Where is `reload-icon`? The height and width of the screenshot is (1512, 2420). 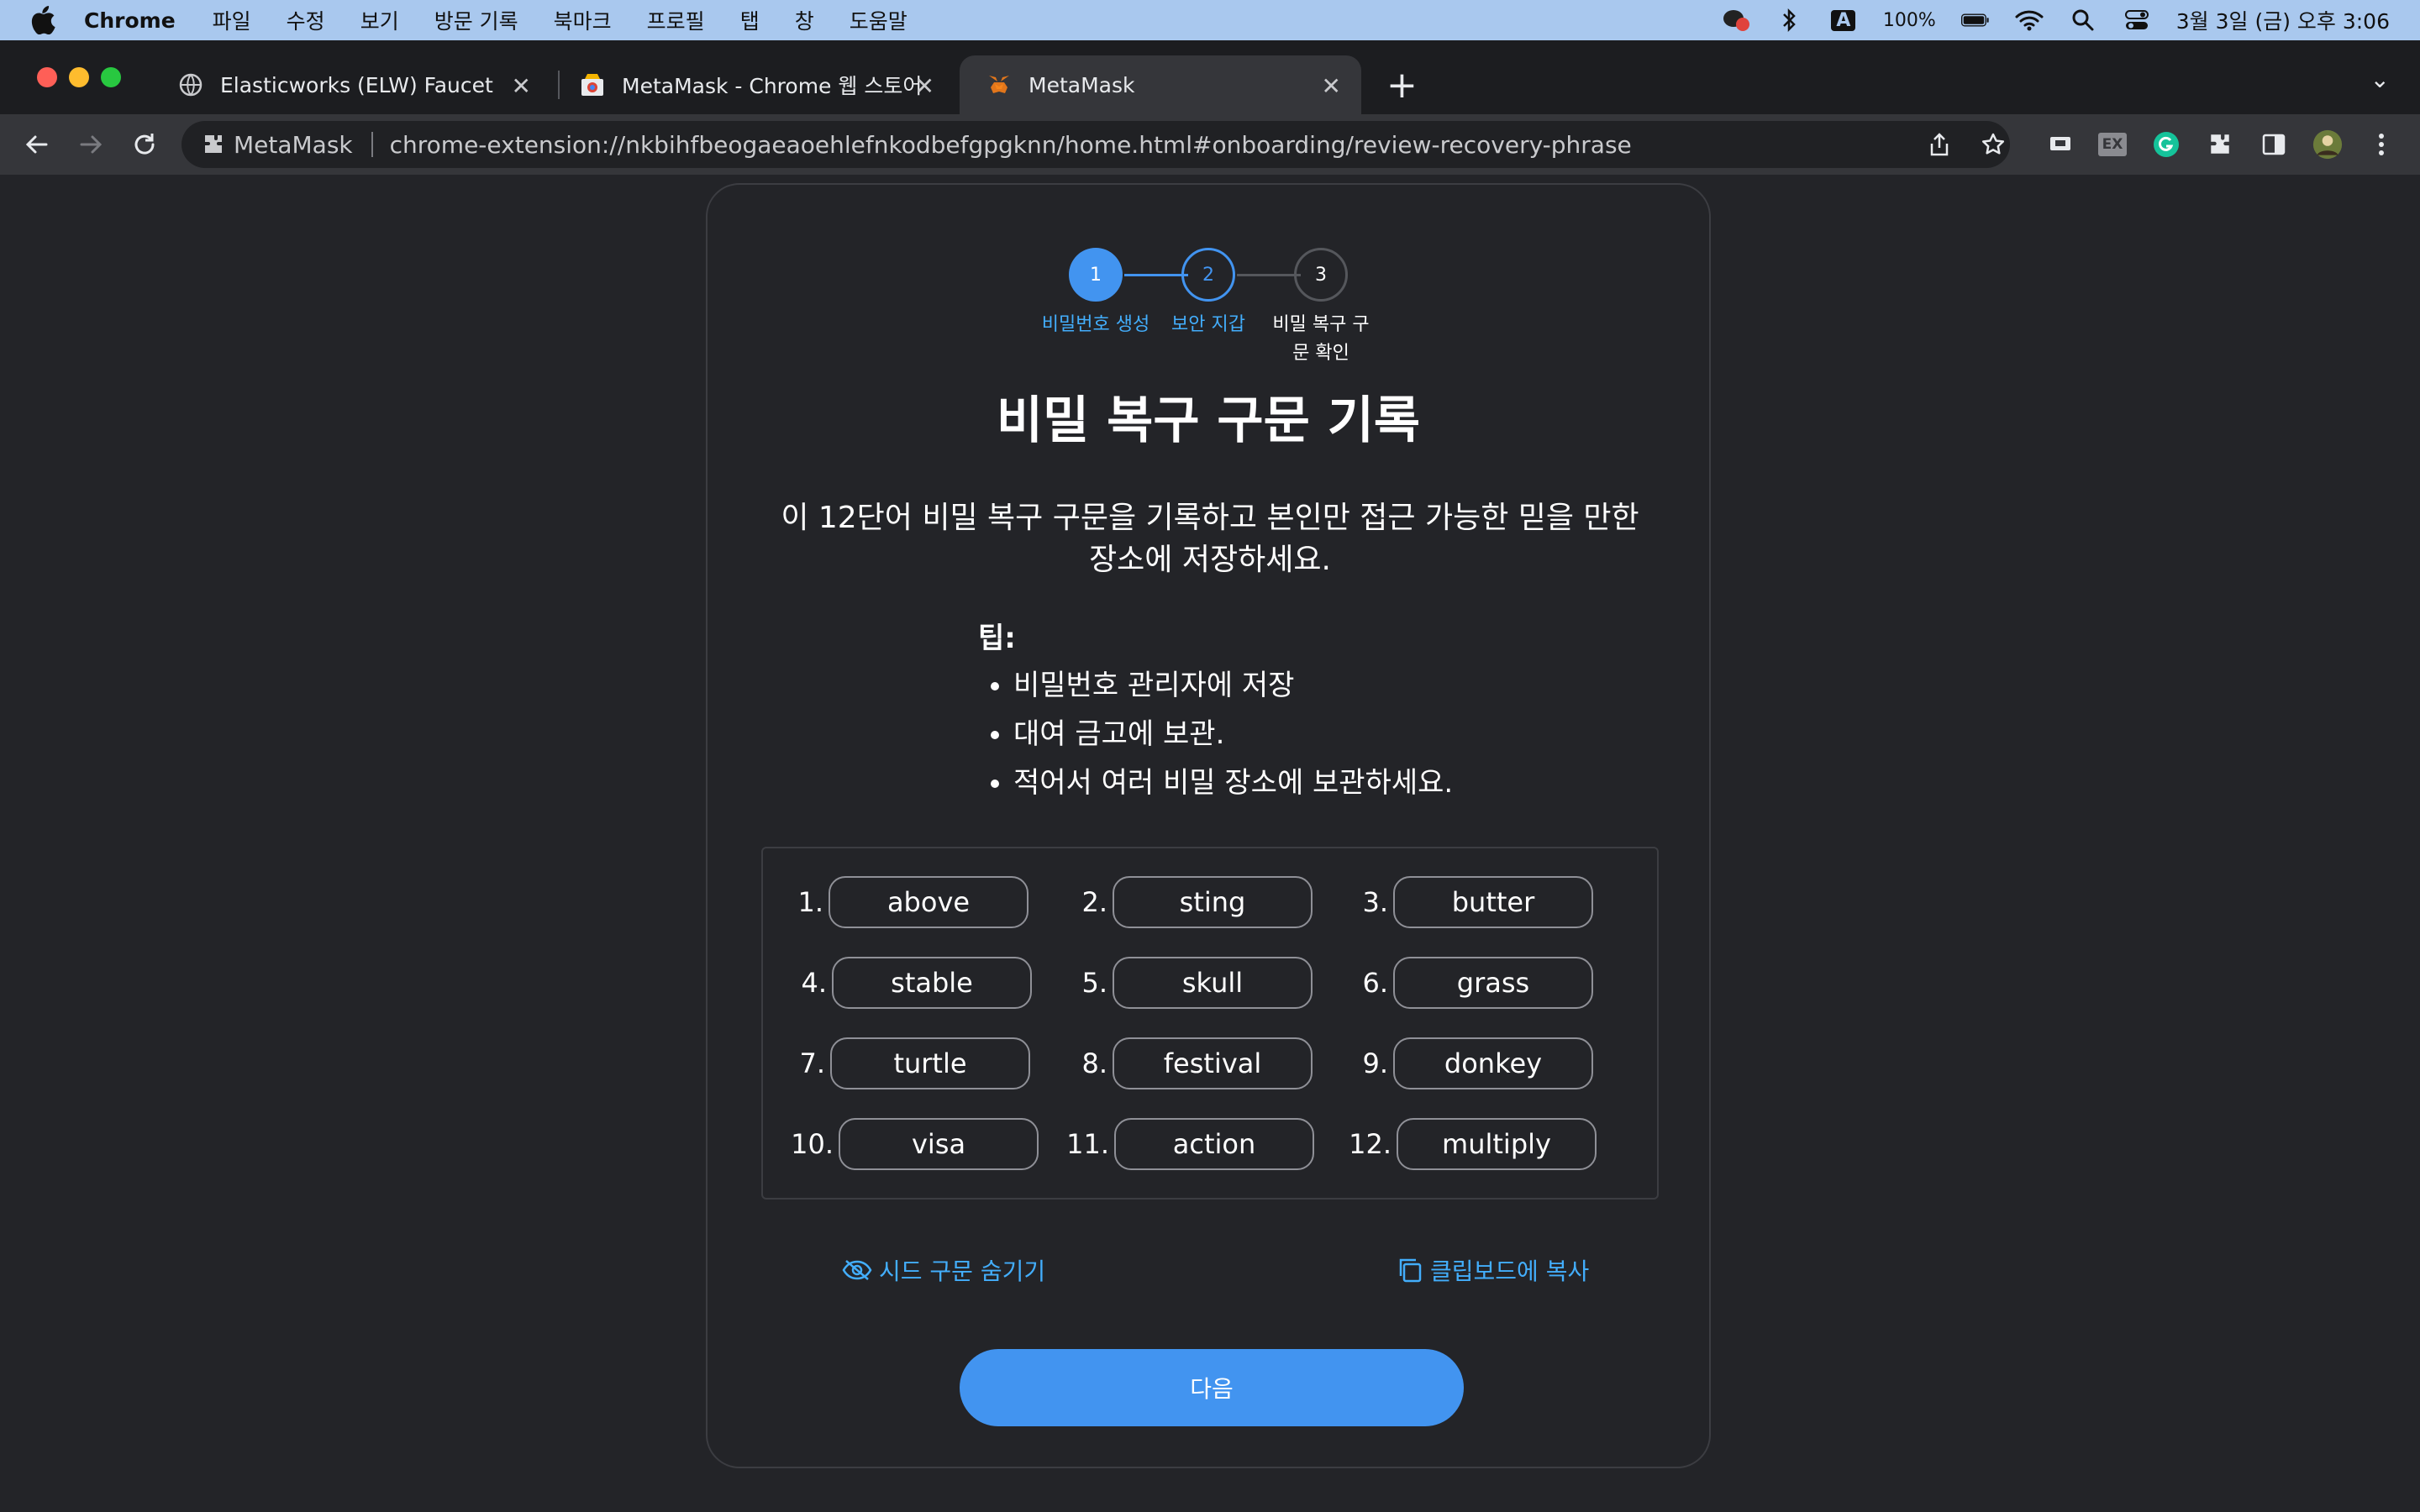
reload-icon is located at coordinates (144, 144).